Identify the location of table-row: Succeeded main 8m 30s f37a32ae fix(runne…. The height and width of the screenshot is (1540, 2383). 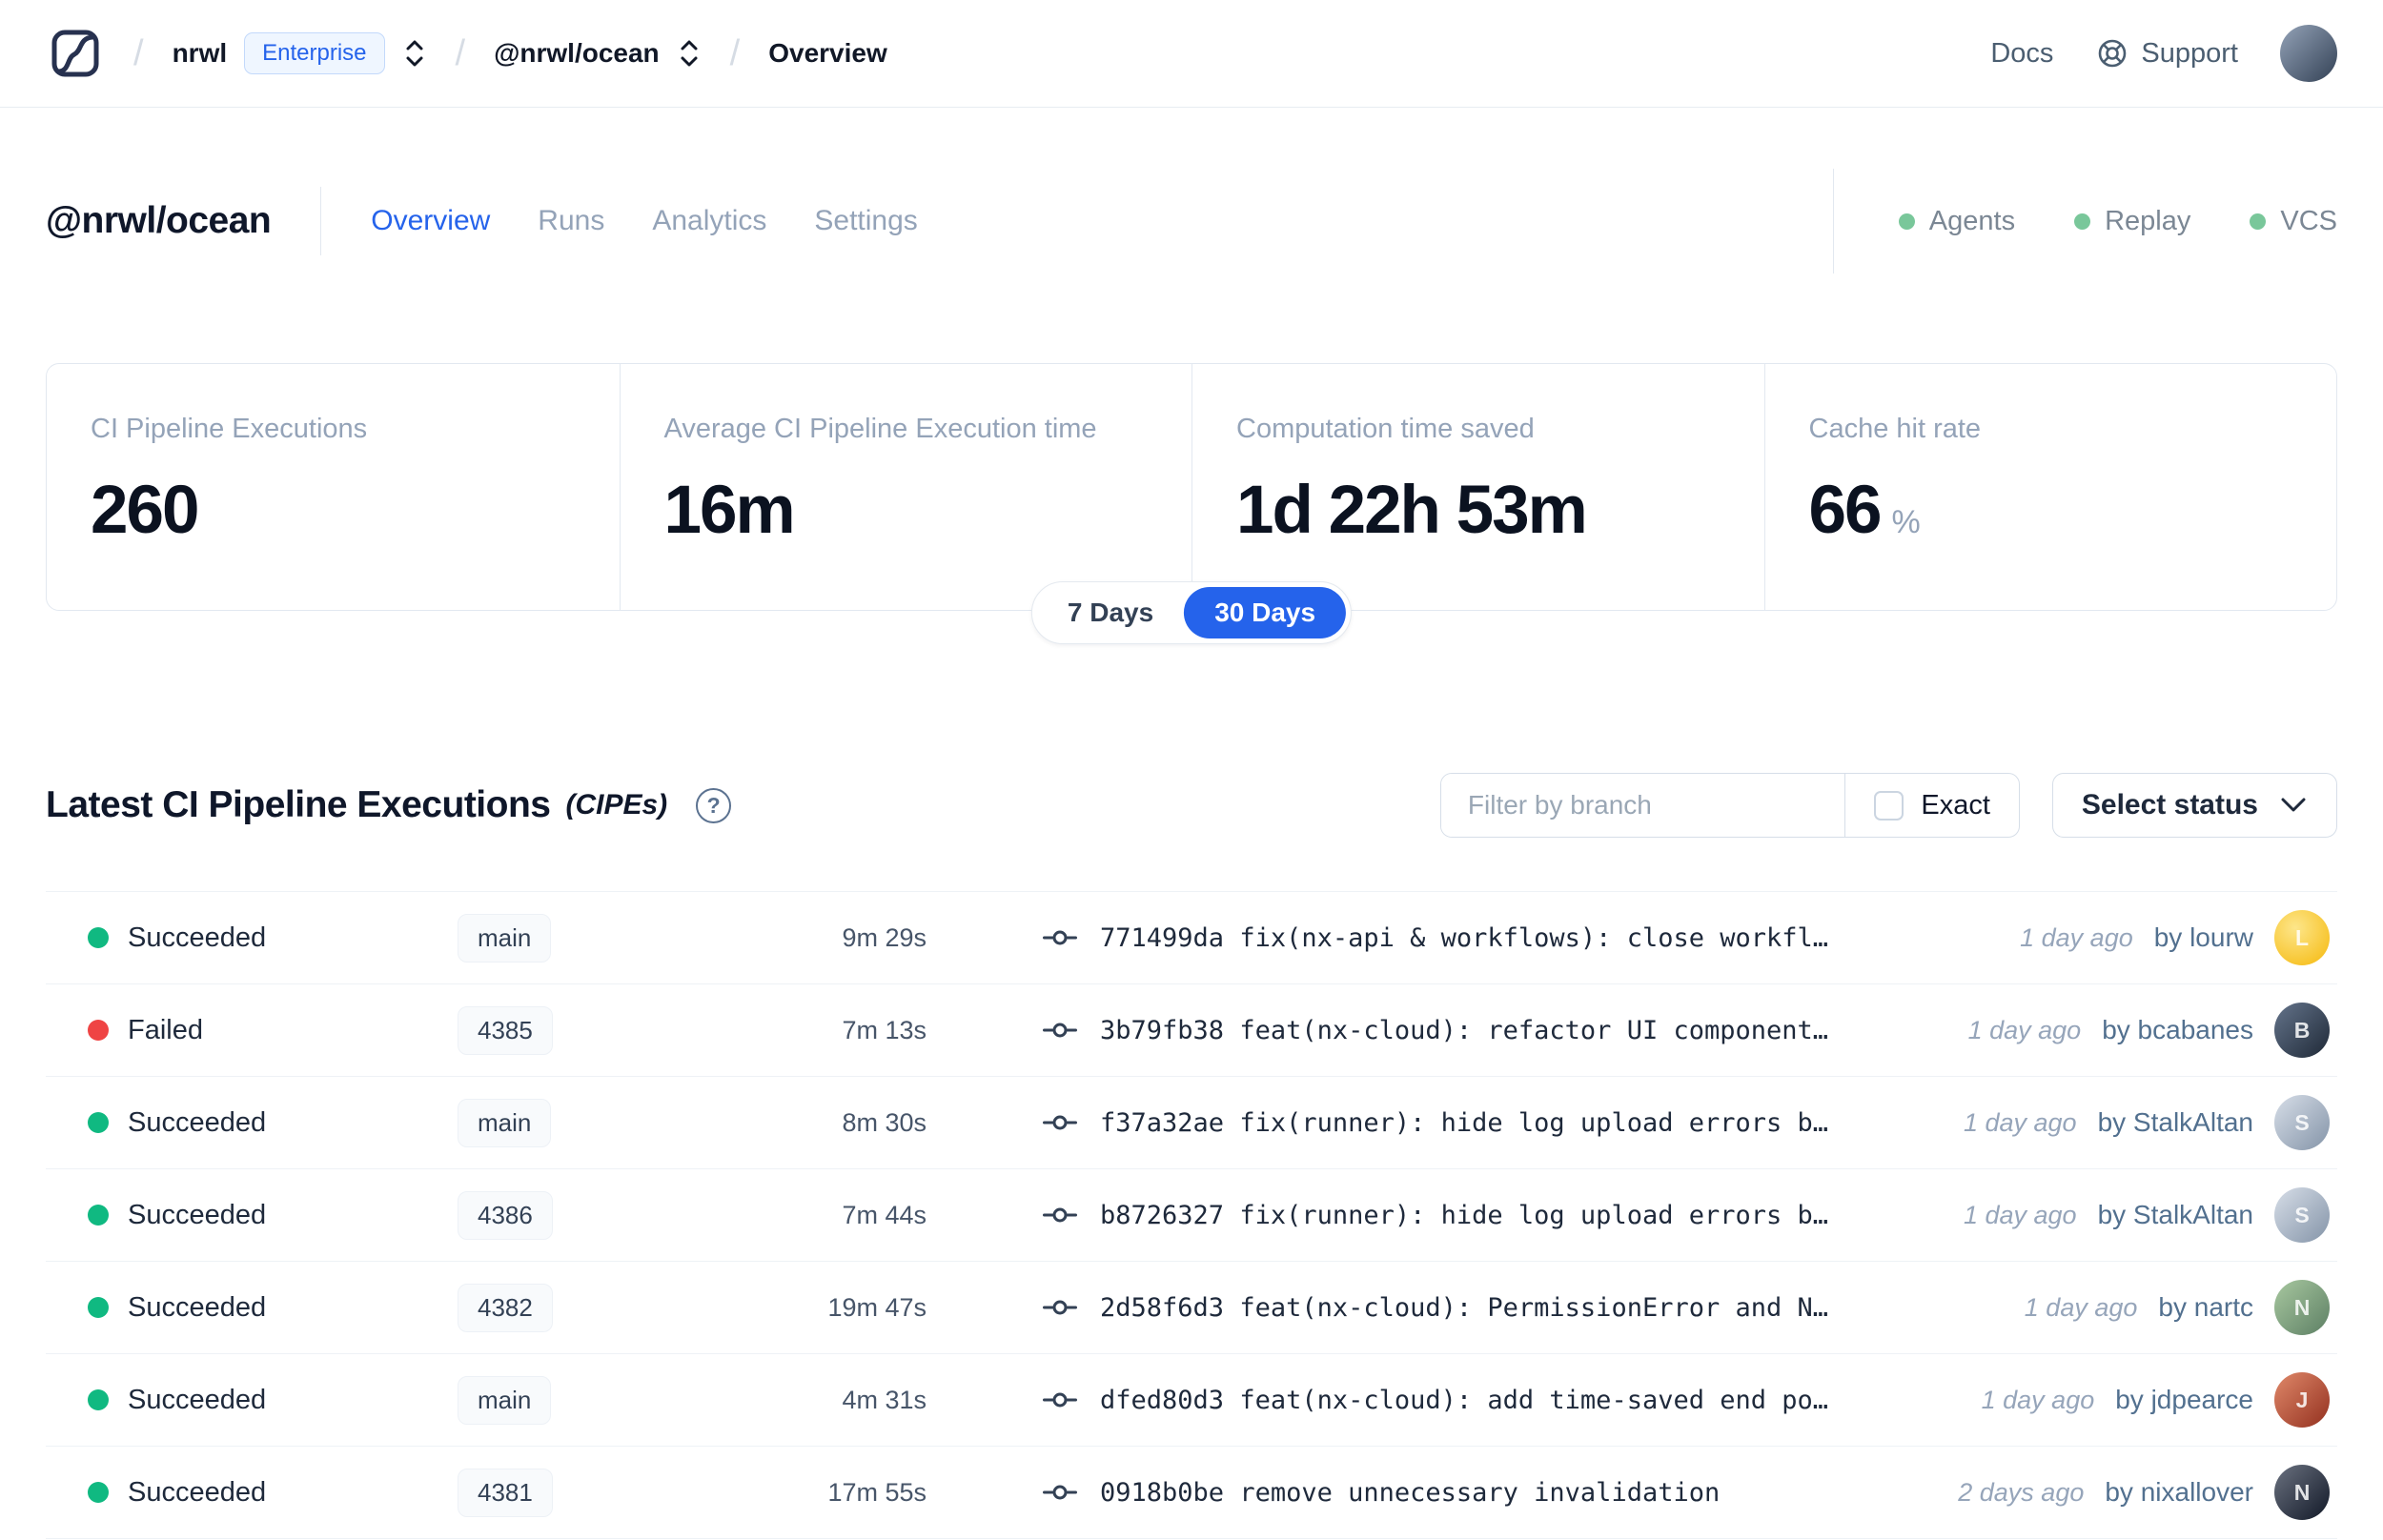
(1191, 1123).